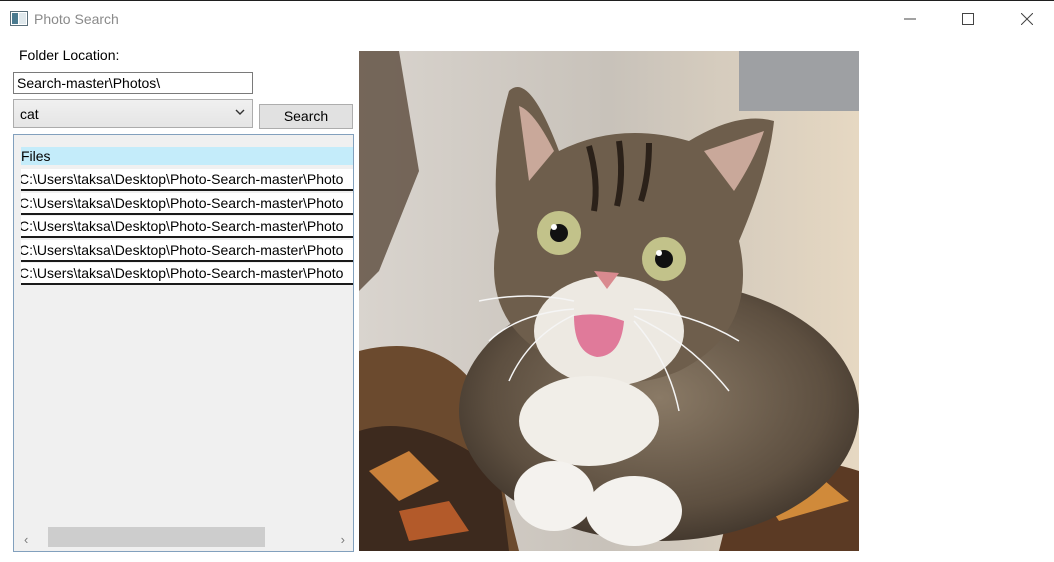  Describe the element at coordinates (26, 539) in the screenshot. I see `scroll-left-icon: ‹` at that location.